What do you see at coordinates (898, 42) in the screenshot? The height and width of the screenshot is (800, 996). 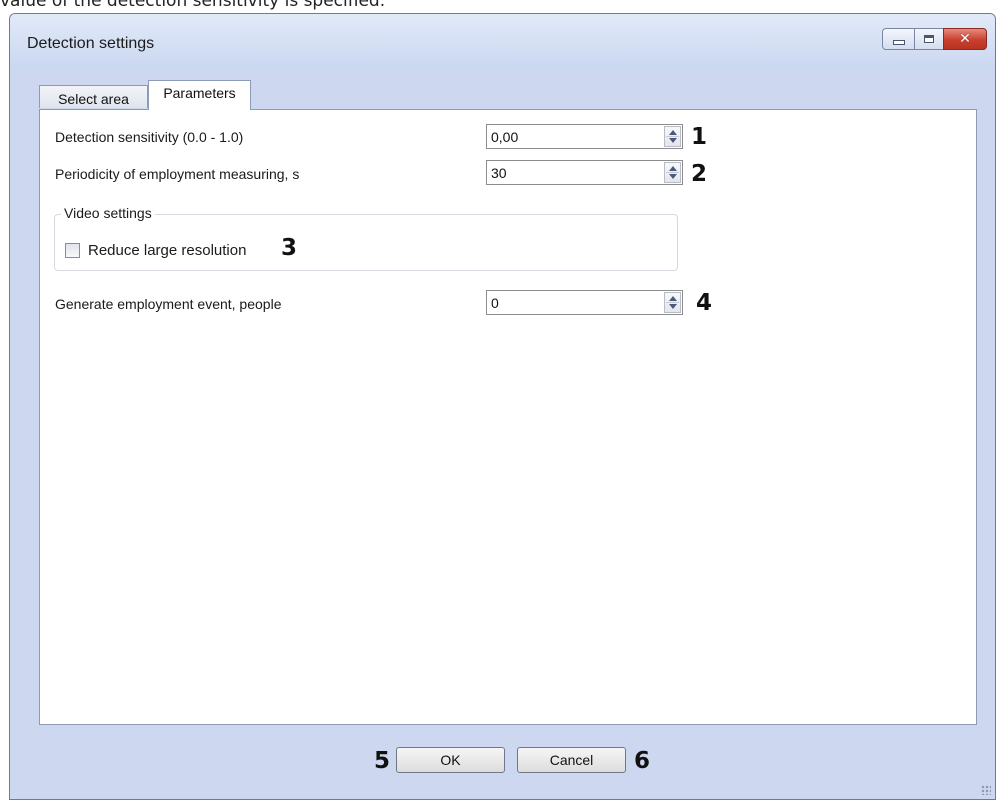 I see `minimize-icon` at bounding box center [898, 42].